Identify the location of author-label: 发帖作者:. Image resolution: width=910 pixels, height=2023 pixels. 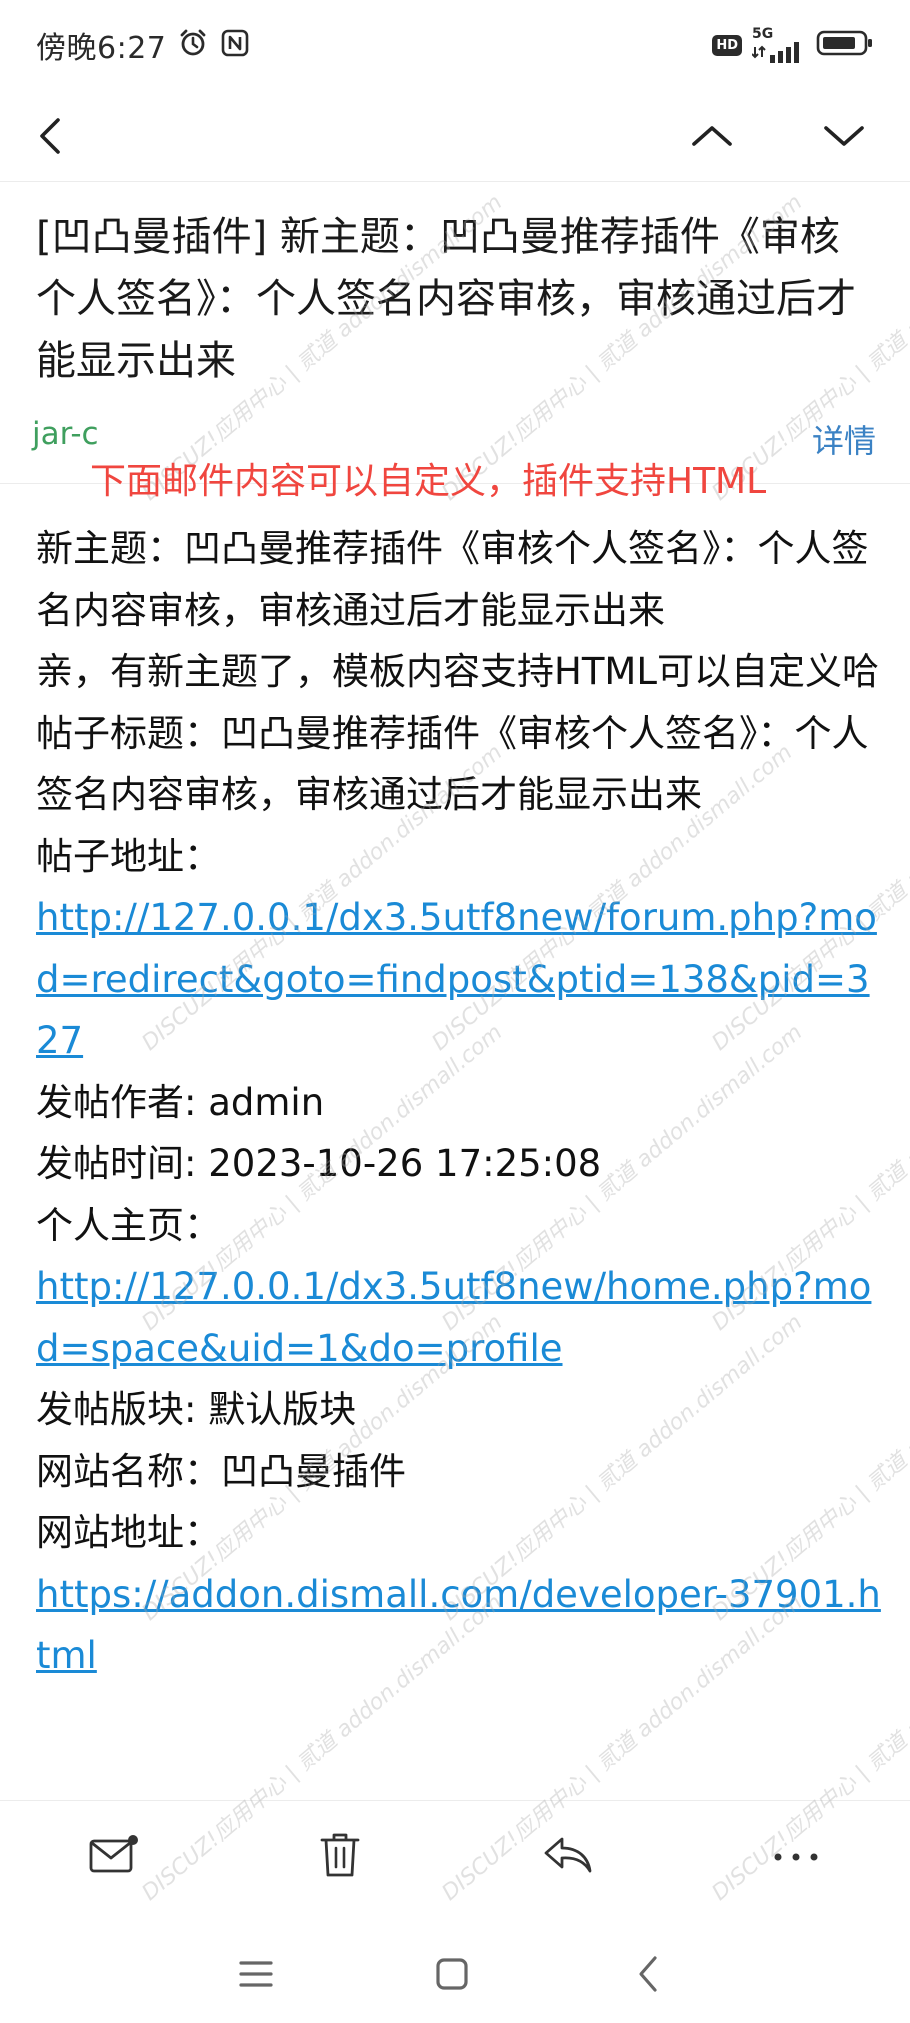
(122, 1102).